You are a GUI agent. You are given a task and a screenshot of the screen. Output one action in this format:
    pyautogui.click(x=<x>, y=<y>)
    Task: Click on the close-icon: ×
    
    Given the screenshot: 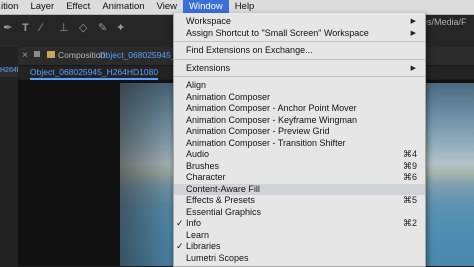 What is the action you would take?
    pyautogui.click(x=25, y=55)
    